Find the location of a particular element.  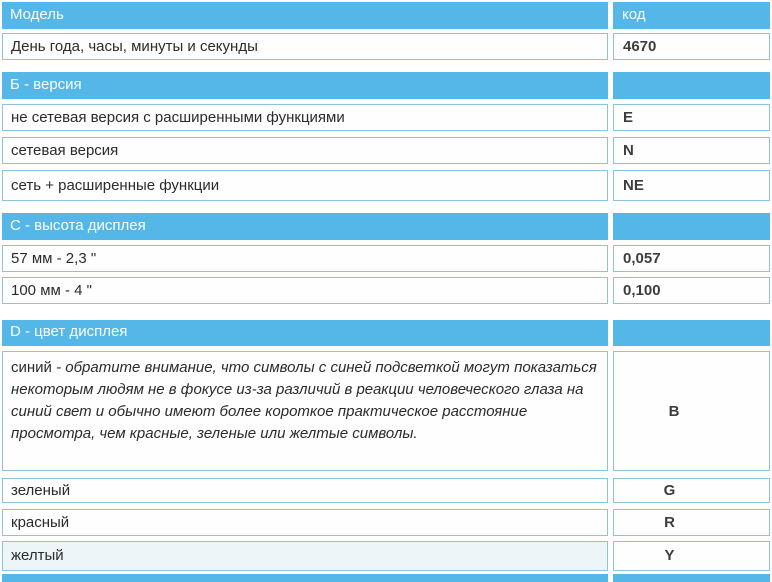

table-row: 57 мм - 2,3 " 0,057 is located at coordinates (387, 258).